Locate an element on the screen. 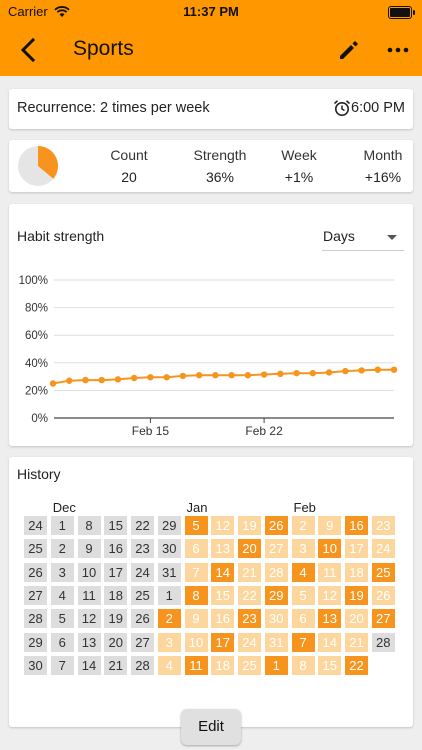 The height and width of the screenshot is (750, 422). more-horiz-icon is located at coordinates (398, 50).